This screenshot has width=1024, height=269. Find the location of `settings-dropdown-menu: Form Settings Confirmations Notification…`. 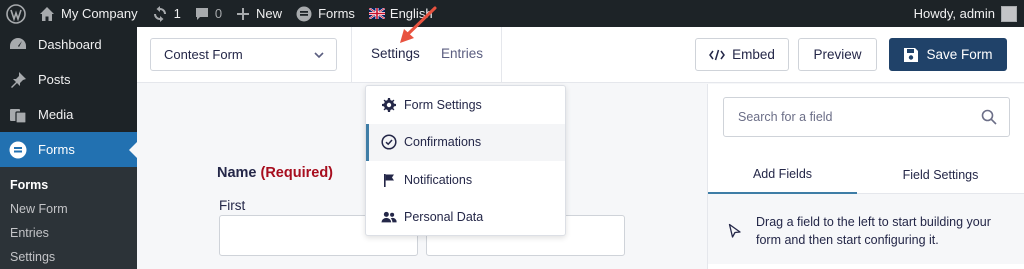

settings-dropdown-menu: Form Settings Confirmations Notification… is located at coordinates (465, 160).